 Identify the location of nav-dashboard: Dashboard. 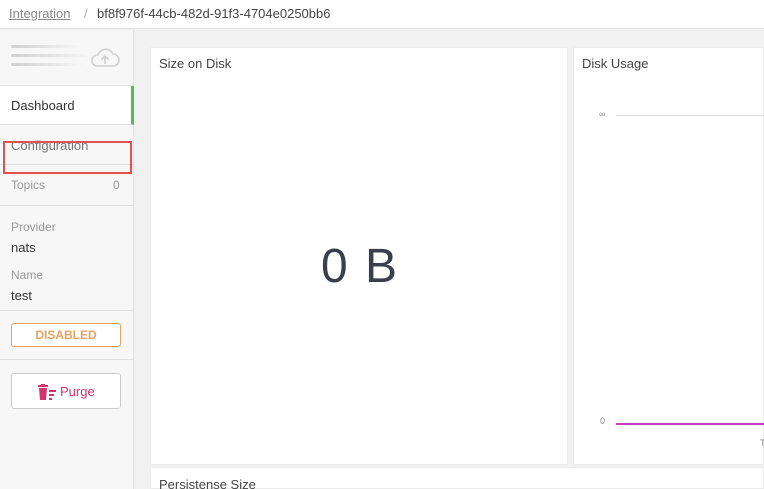
(67, 105).